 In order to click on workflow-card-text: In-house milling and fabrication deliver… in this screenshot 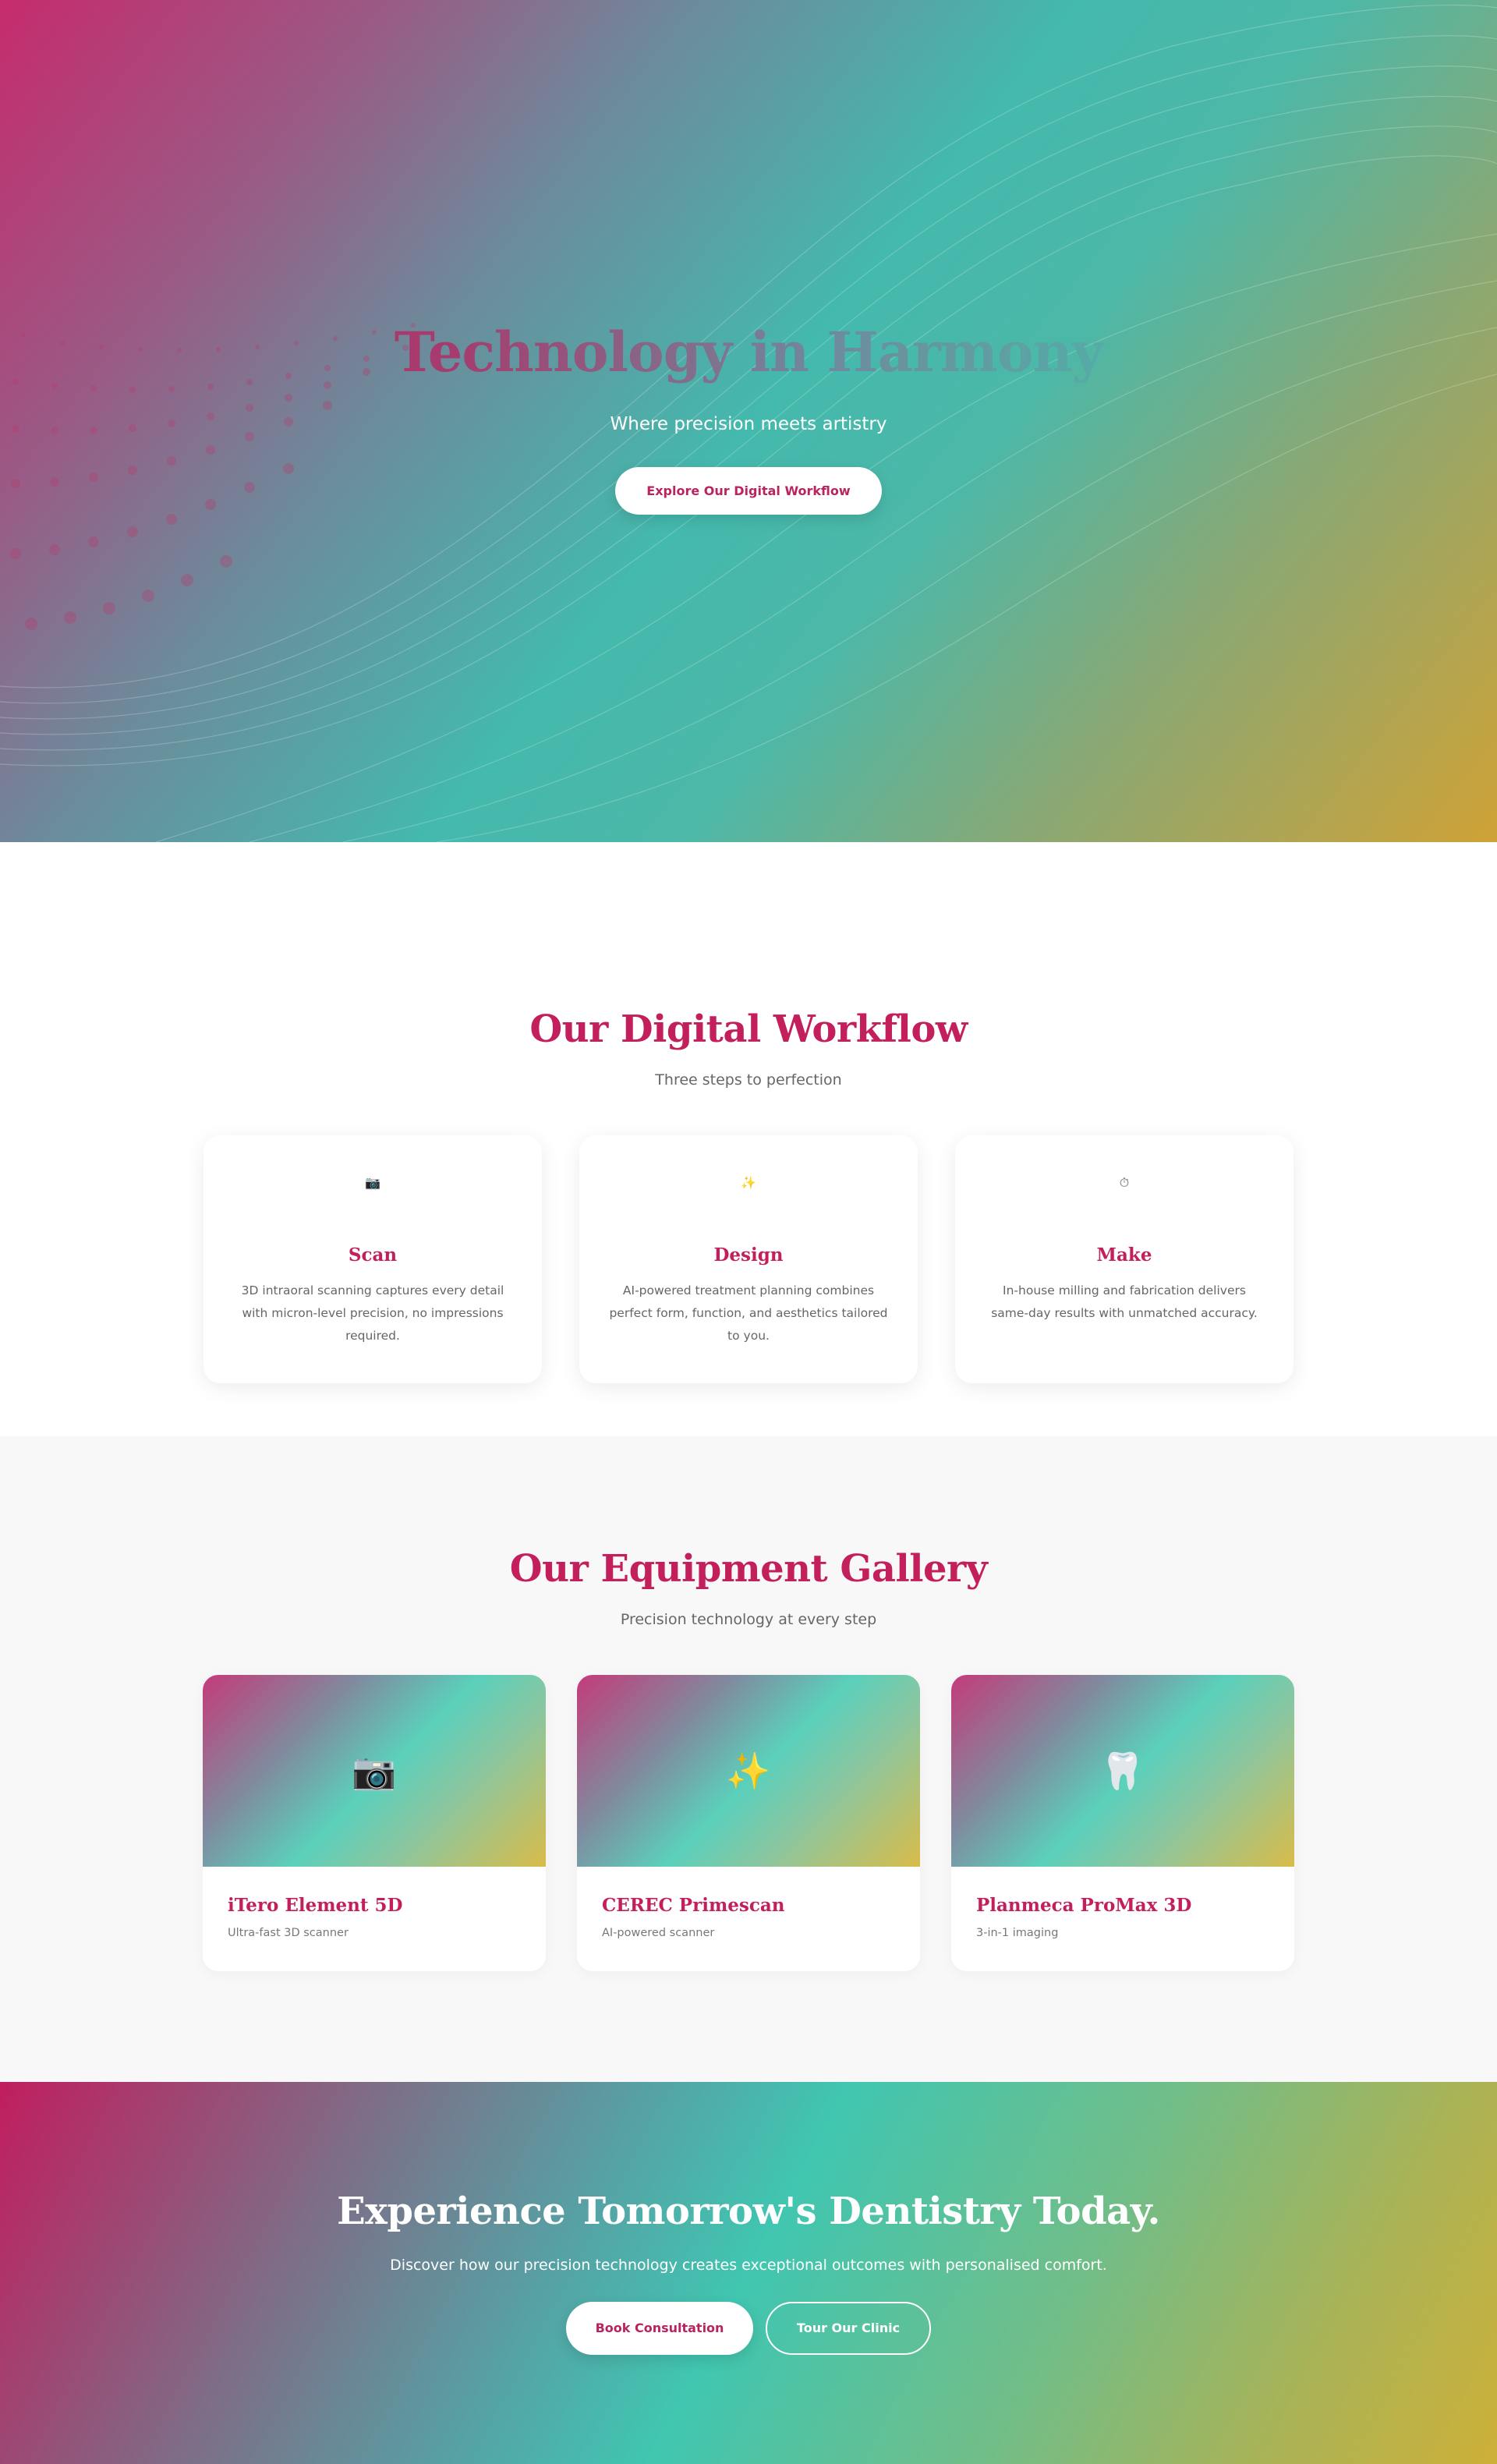, I will do `click(1124, 1302)`.